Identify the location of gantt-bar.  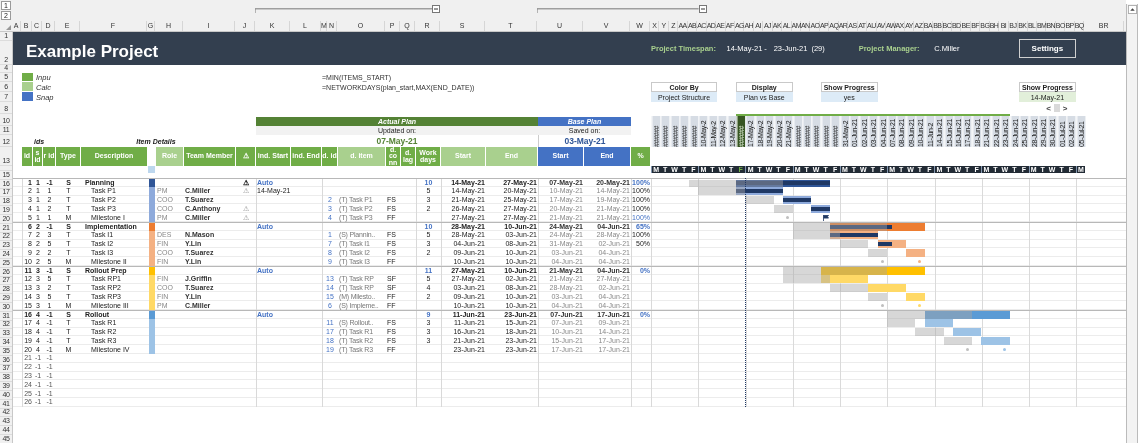
(995, 340).